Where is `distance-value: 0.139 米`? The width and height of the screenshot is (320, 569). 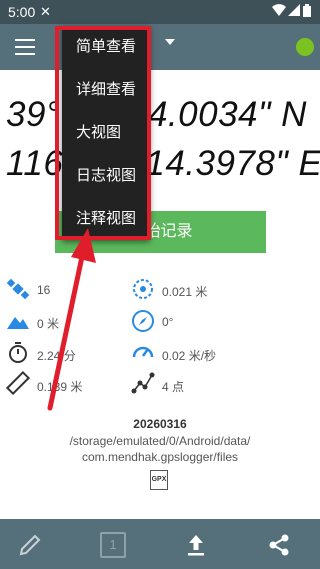
distance-value: 0.139 米 is located at coordinates (60, 387).